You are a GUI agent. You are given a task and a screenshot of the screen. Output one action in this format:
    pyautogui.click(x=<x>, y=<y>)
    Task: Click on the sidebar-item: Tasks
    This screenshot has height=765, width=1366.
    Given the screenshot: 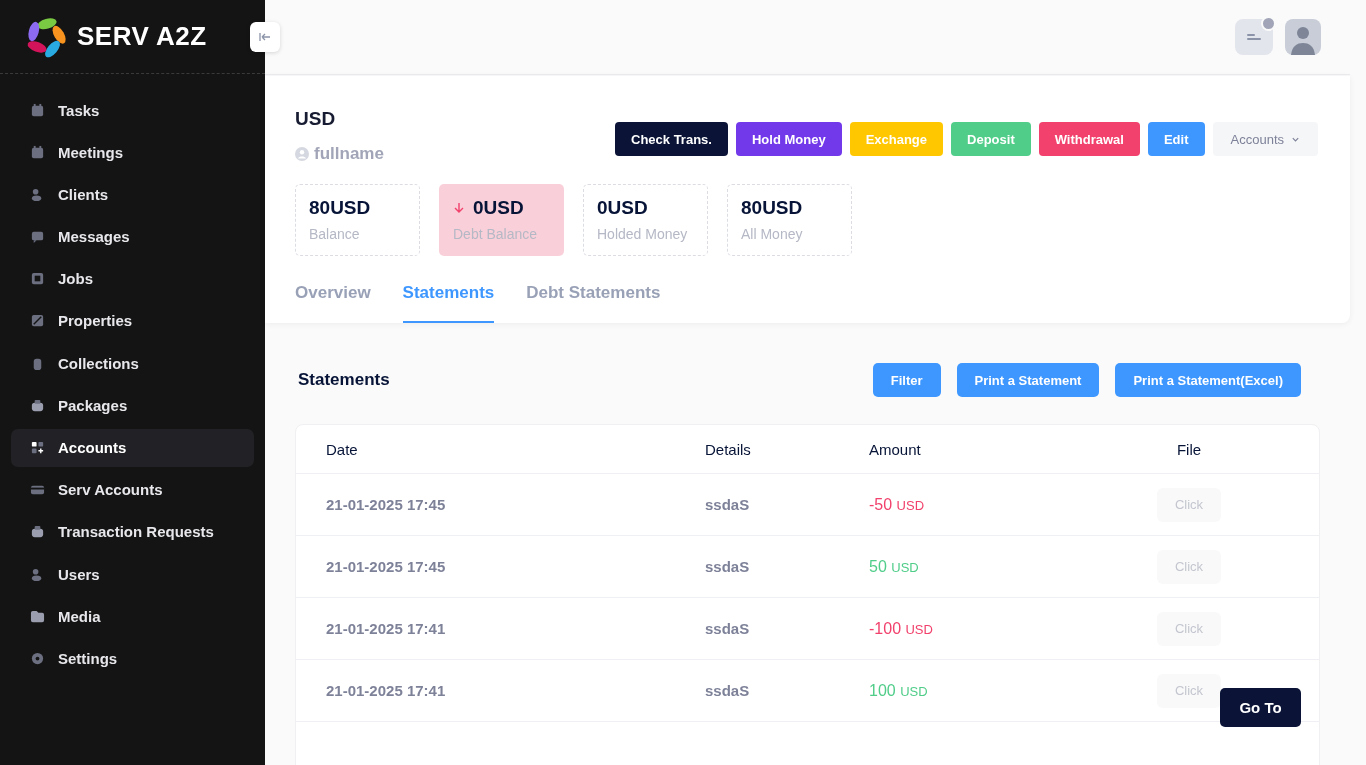 What is the action you would take?
    pyautogui.click(x=132, y=110)
    